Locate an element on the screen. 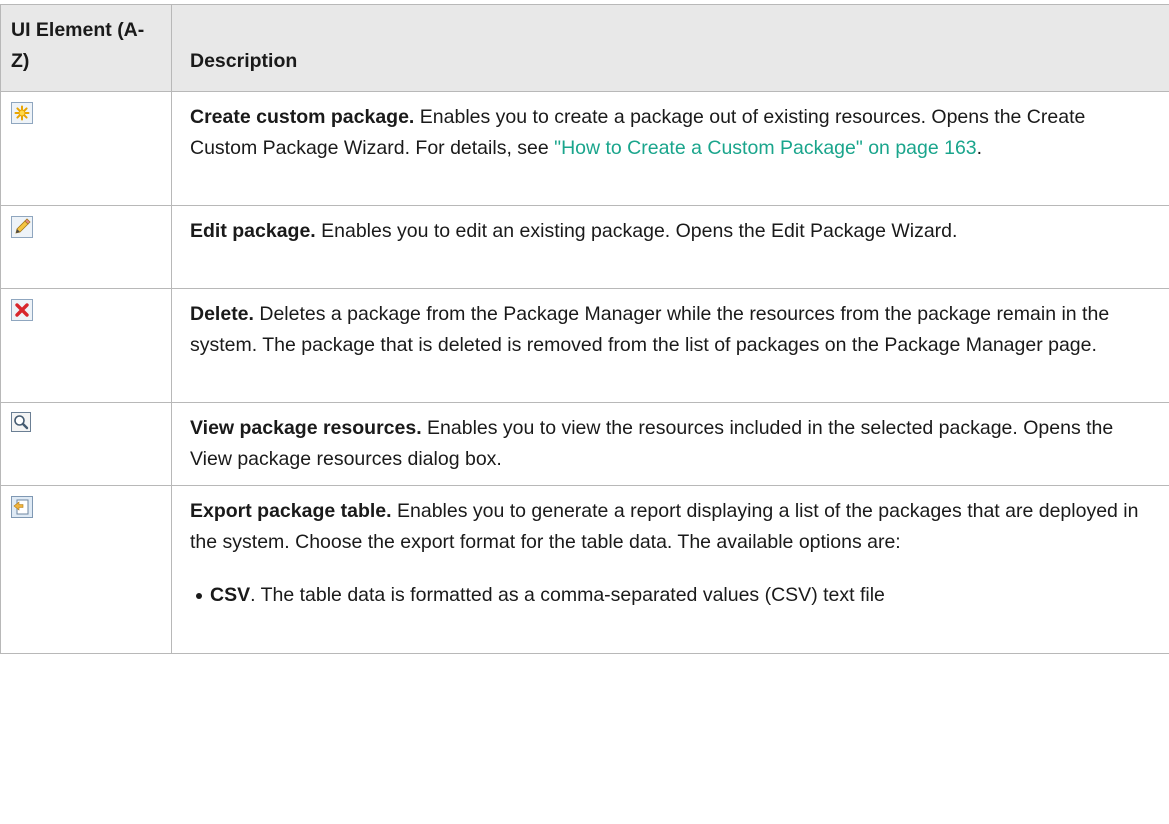 The height and width of the screenshot is (824, 1169). ui-element-column-header: UI Element (A-Z) is located at coordinates (86, 48).